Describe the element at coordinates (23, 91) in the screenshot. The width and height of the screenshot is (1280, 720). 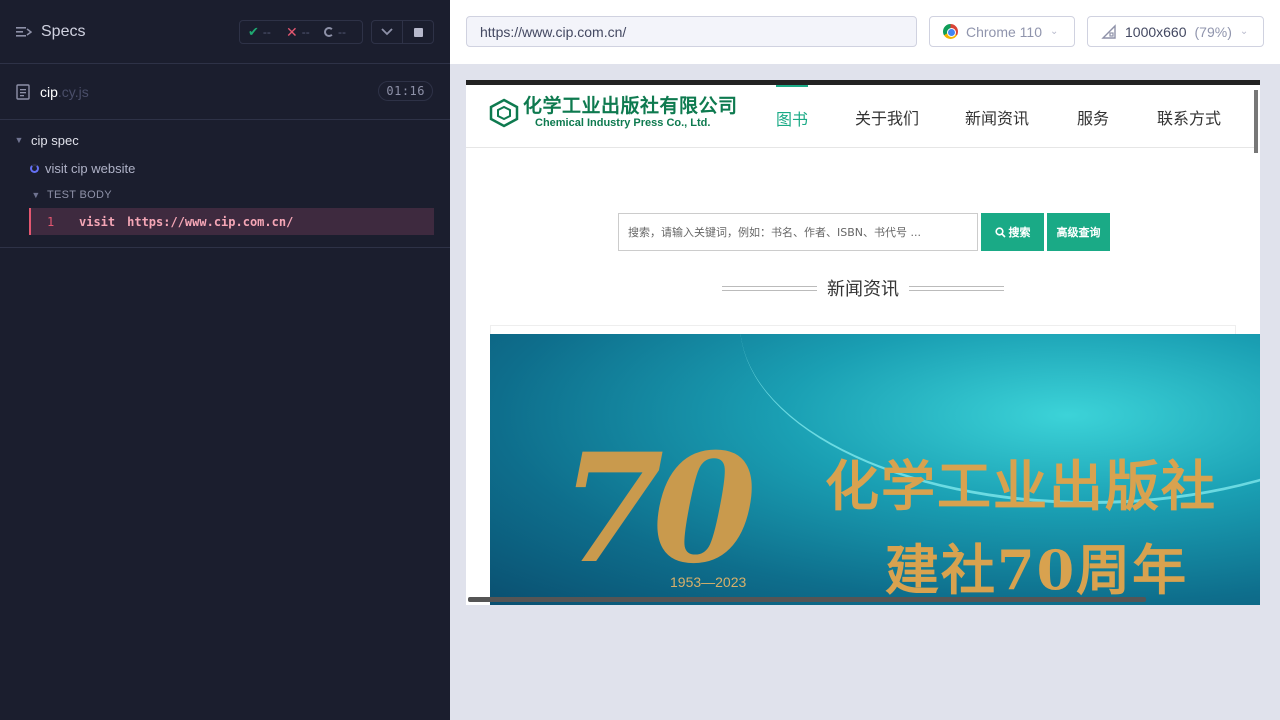
I see `document-icon` at that location.